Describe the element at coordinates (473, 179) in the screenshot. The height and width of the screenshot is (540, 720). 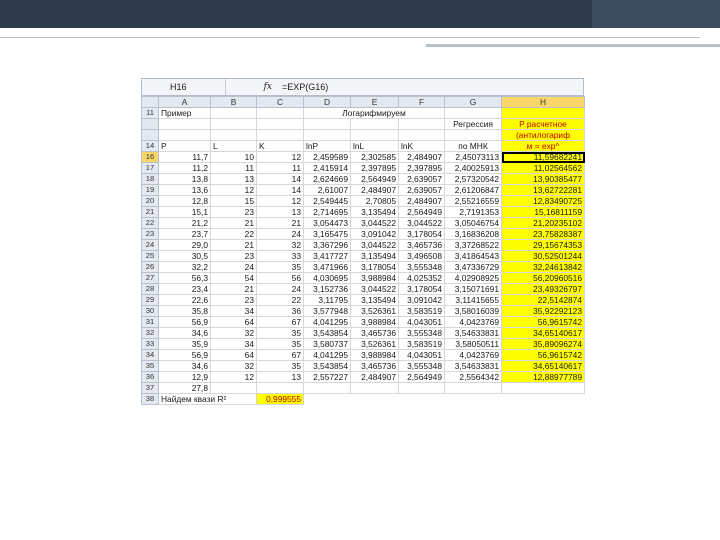
I see `cell-g: 2,57320542` at that location.